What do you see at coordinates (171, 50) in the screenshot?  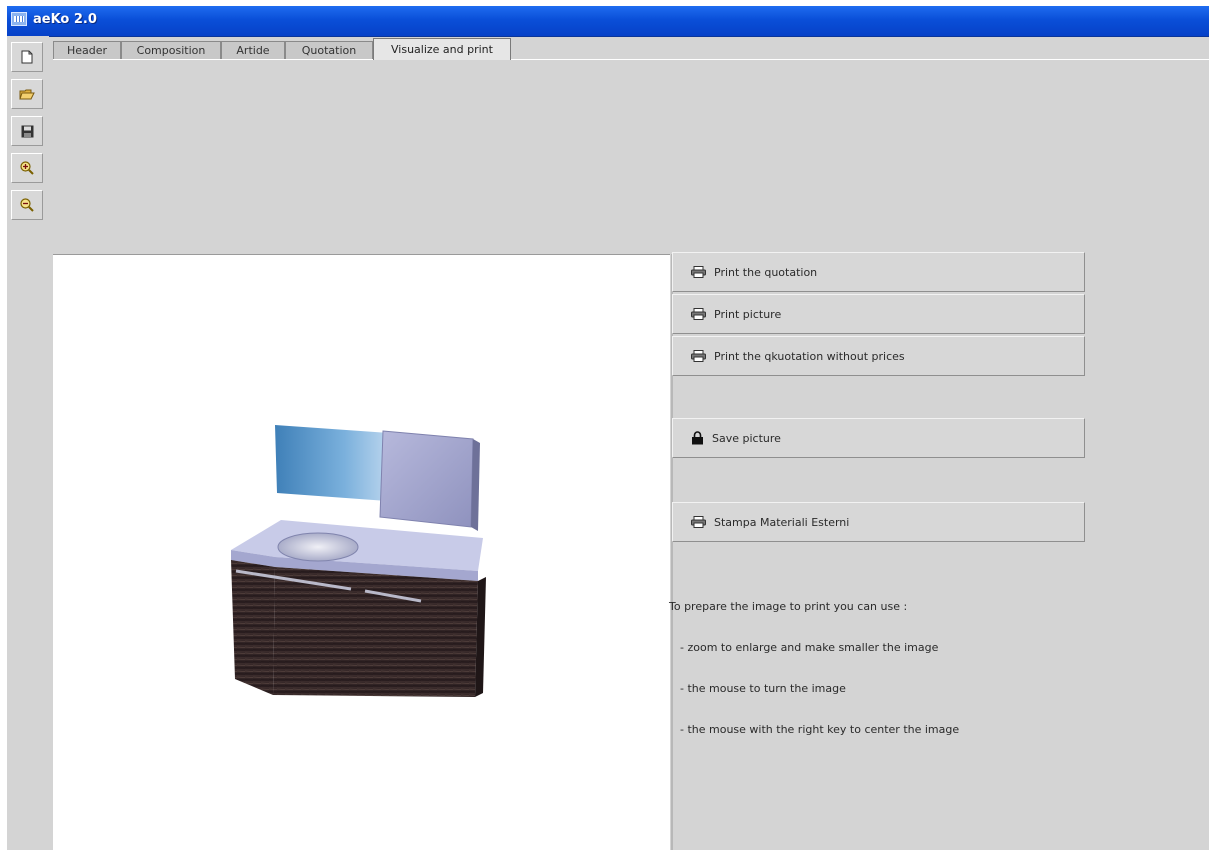 I see `tab-composition: Composition` at bounding box center [171, 50].